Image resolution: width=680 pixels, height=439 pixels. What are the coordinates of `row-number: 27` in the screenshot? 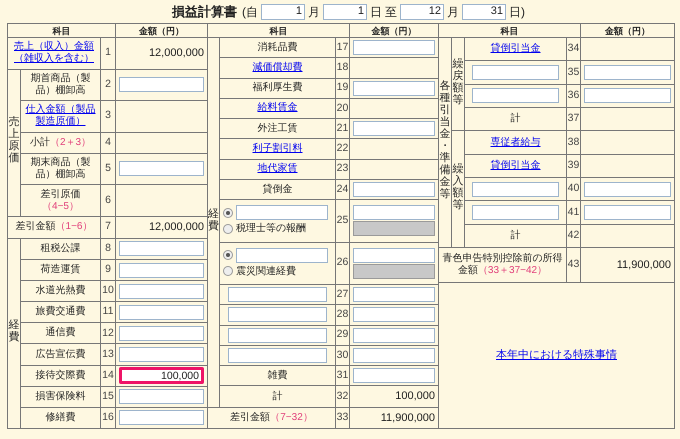 It's located at (343, 294).